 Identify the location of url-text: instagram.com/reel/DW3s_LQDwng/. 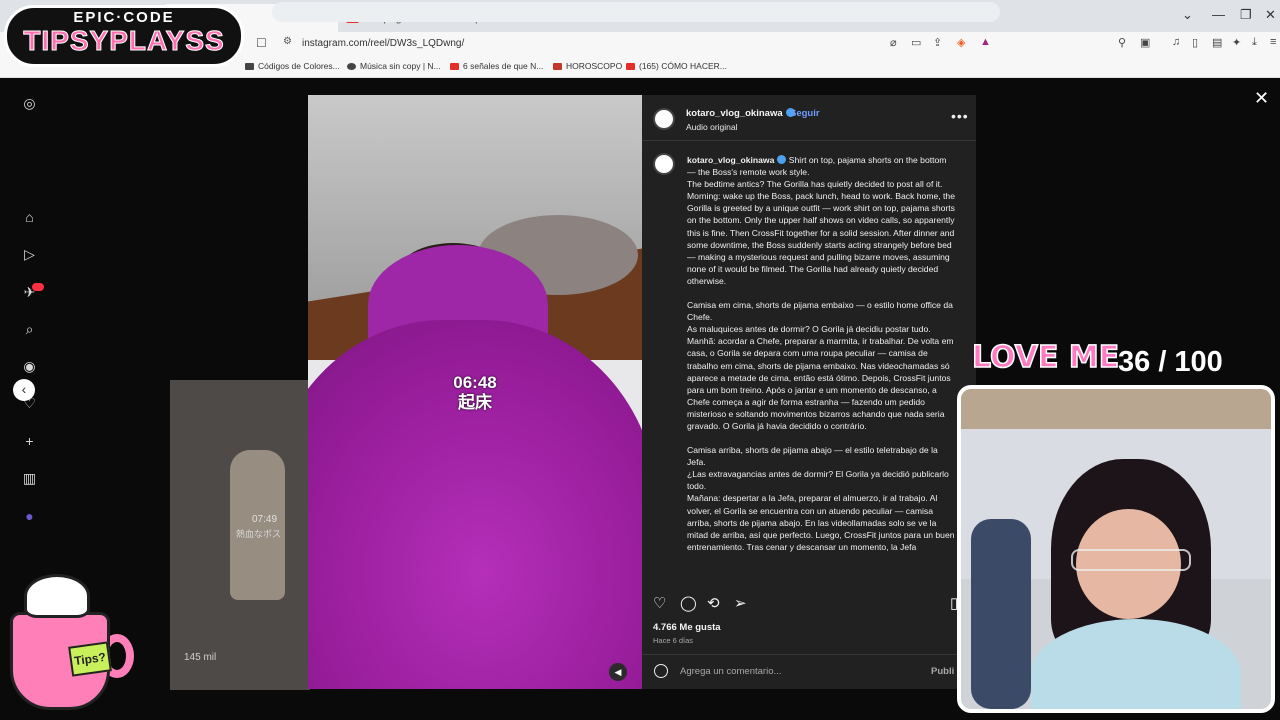
(383, 43).